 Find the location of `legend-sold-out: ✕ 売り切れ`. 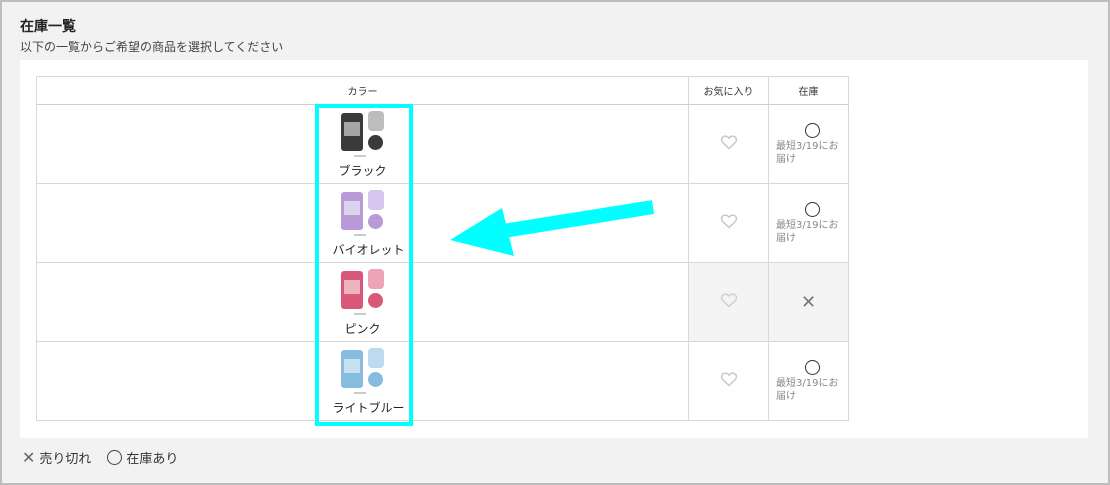

legend-sold-out: ✕ 売り切れ is located at coordinates (56, 457).